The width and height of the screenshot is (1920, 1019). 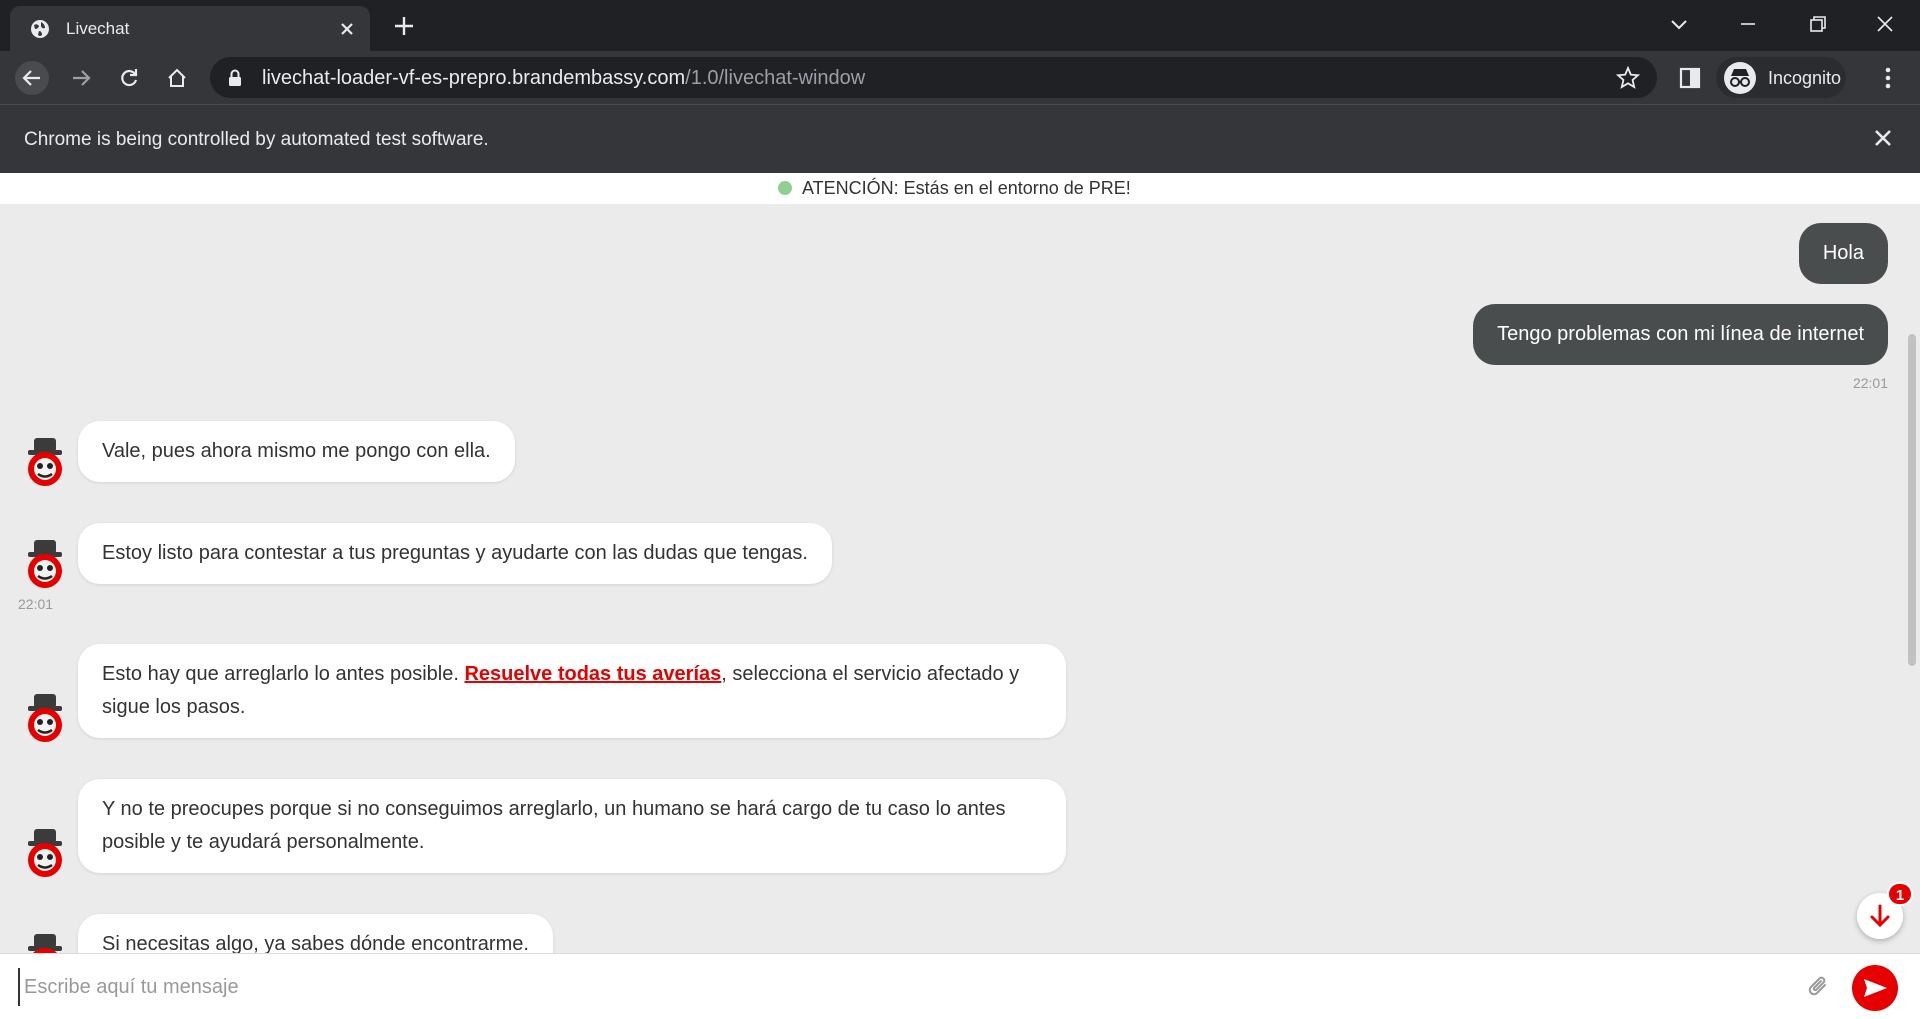 I want to click on profile-button: Incognito, so click(x=1781, y=77).